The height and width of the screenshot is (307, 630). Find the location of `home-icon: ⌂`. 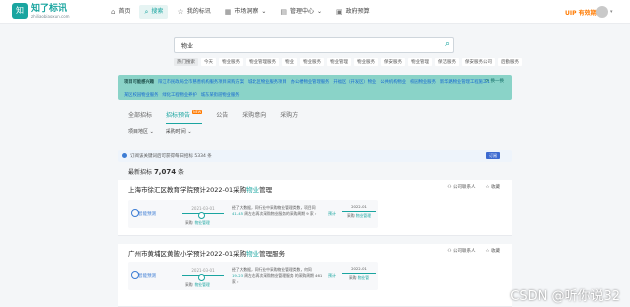

home-icon: ⌂ is located at coordinates (113, 12).